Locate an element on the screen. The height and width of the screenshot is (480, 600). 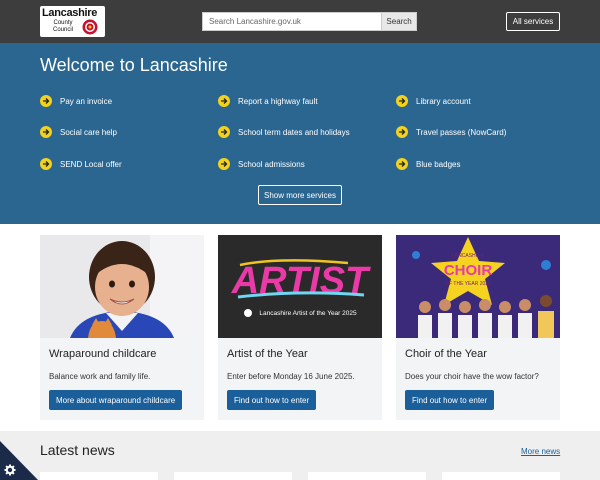
card-description: Enter before Monday 16 June 2025. is located at coordinates (291, 376).